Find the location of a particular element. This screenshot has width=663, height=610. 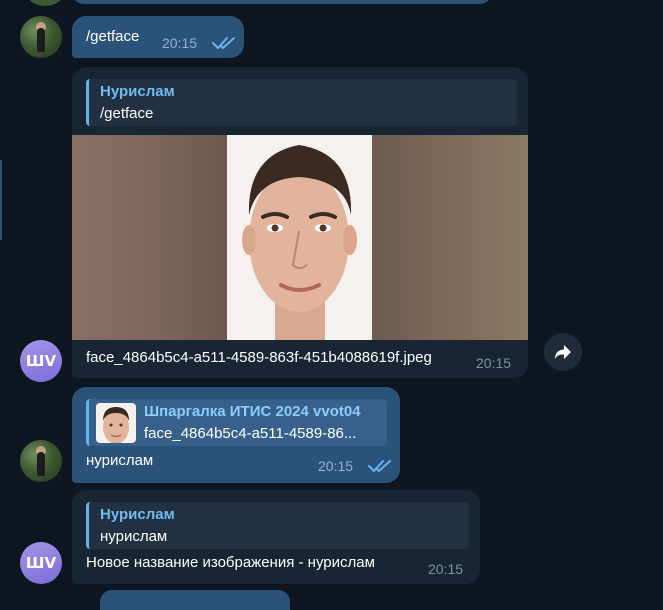

forward-arrow-icon is located at coordinates (563, 352).